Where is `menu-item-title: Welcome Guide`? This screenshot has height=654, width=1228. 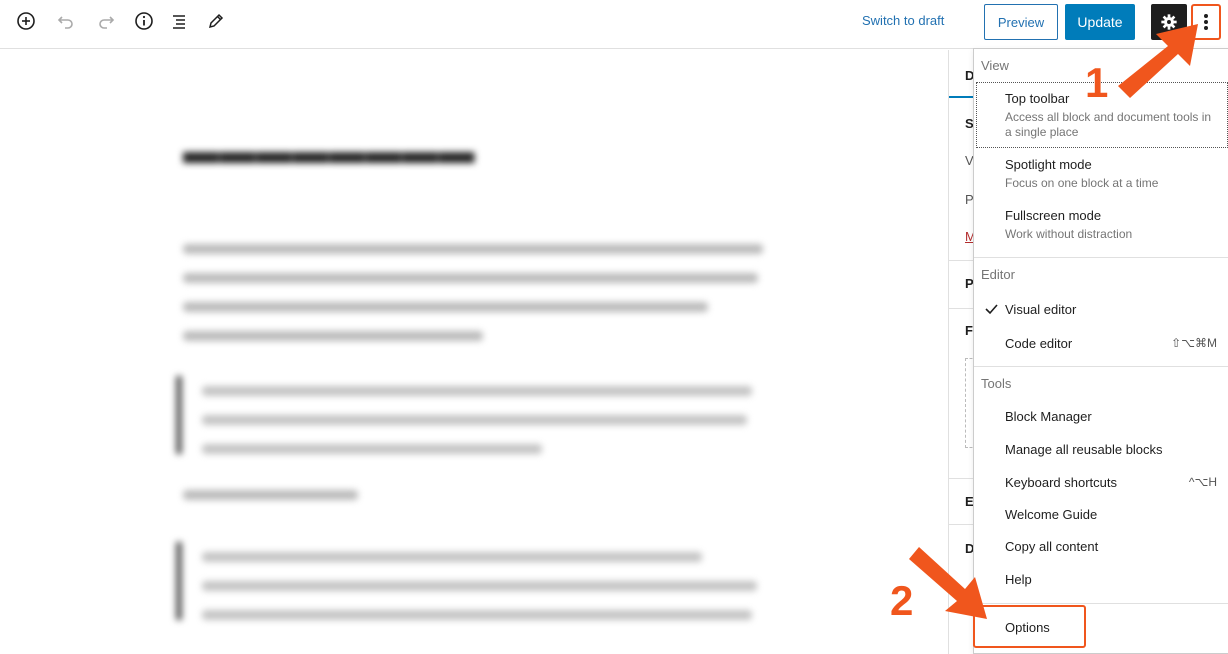 menu-item-title: Welcome Guide is located at coordinates (1051, 514).